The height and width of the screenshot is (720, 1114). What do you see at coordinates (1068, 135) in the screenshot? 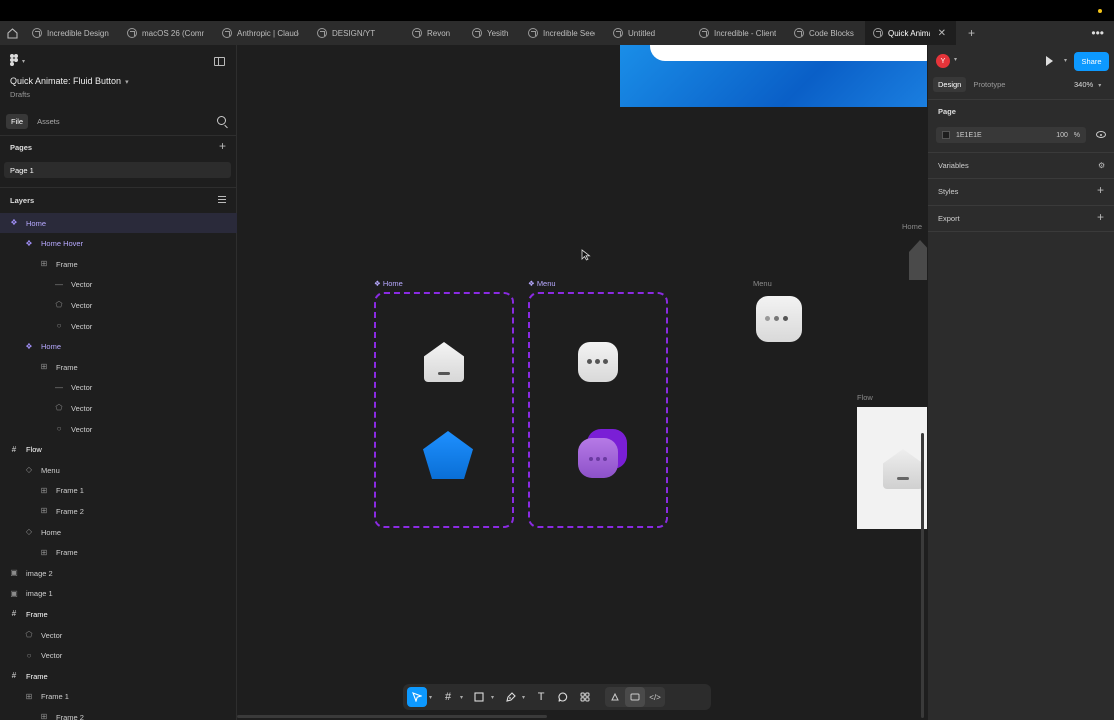
I see `background-opacity: 100 %` at bounding box center [1068, 135].